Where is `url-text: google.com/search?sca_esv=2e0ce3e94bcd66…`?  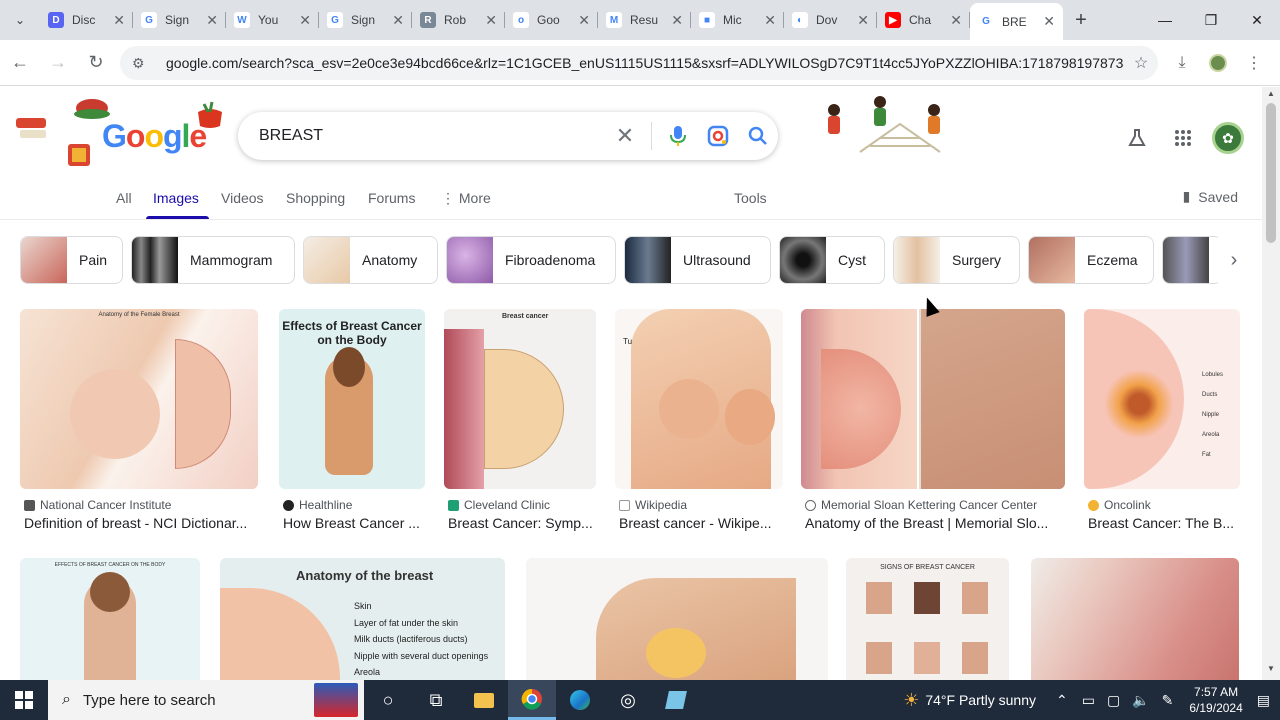
url-text: google.com/search?sca_esv=2e0ce3e94bcd66… is located at coordinates (645, 63).